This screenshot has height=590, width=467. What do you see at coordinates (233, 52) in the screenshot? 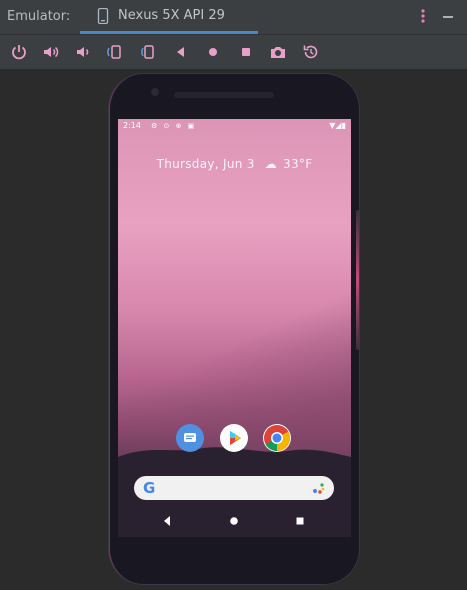
I see `emulator-toolbar` at bounding box center [233, 52].